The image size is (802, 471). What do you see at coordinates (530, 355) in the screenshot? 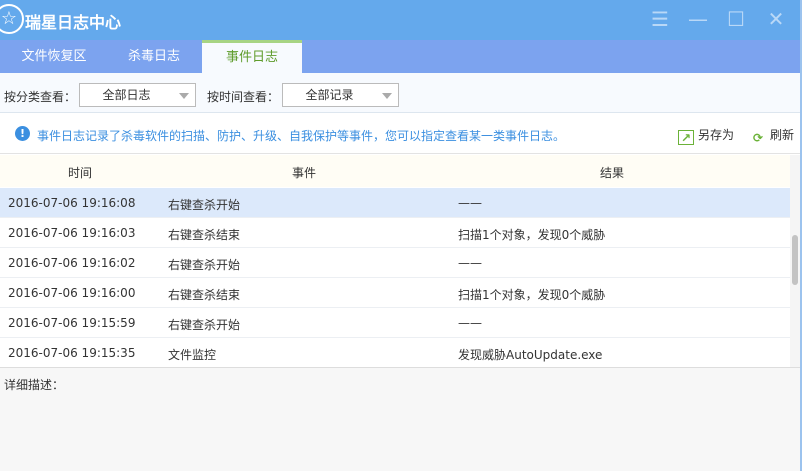
I see `cell-result: 发现威胁AutoUpdate.exe` at bounding box center [530, 355].